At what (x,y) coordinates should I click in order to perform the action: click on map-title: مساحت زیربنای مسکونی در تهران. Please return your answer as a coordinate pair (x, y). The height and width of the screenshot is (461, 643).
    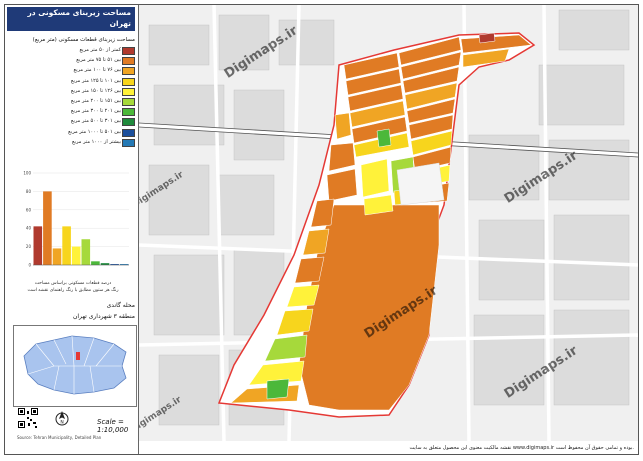
    Looking at the image, I should click on (79, 18).